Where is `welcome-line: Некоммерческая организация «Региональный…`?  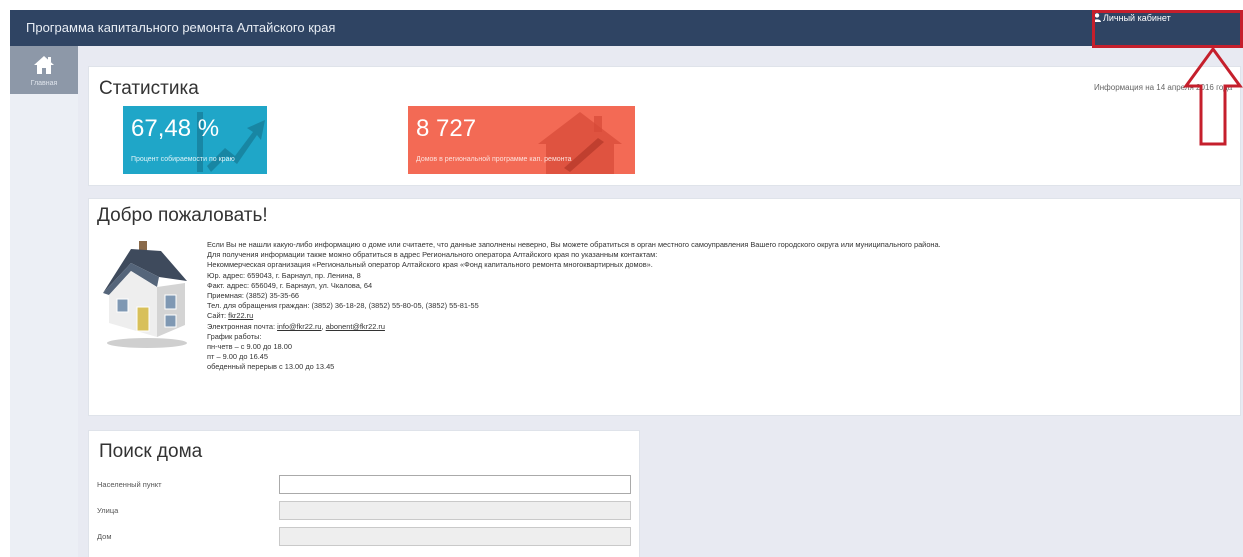
welcome-line: Некоммерческая организация «Региональный… is located at coordinates (430, 265).